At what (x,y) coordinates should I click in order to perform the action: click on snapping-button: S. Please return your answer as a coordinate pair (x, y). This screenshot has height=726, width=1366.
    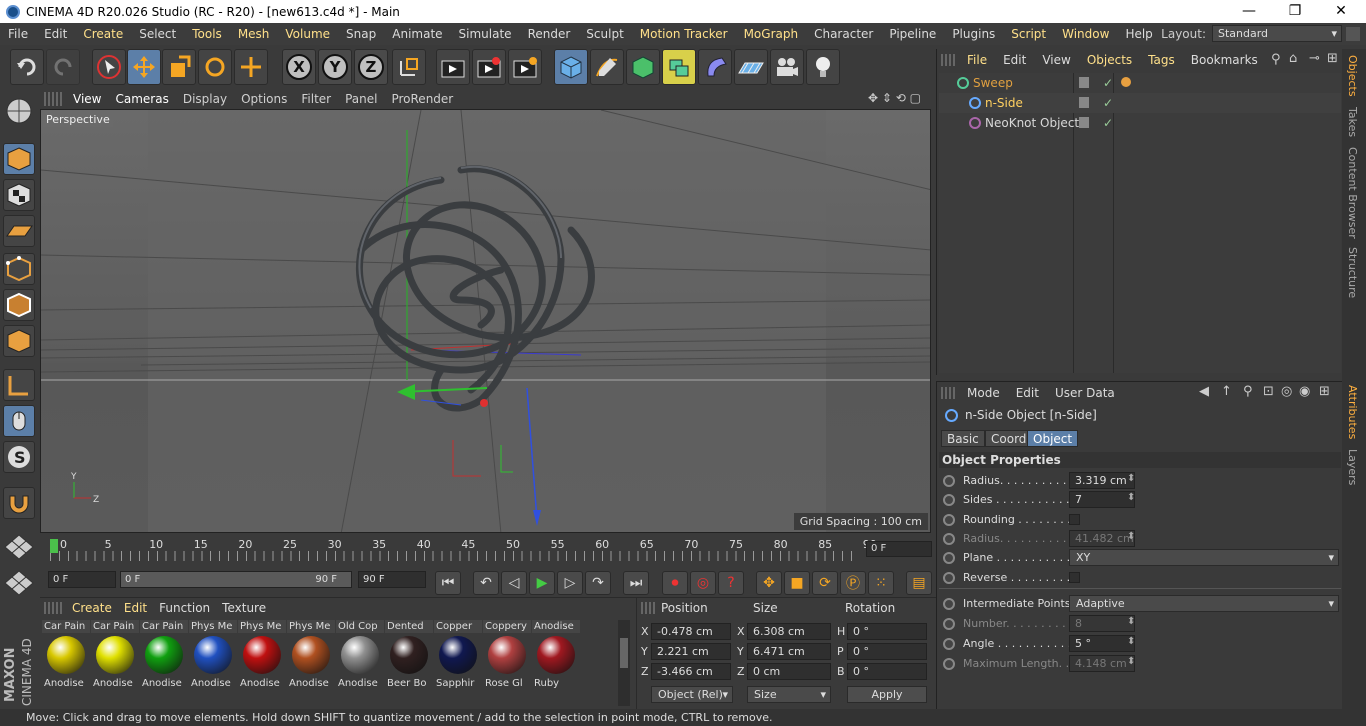
    Looking at the image, I should click on (19, 457).